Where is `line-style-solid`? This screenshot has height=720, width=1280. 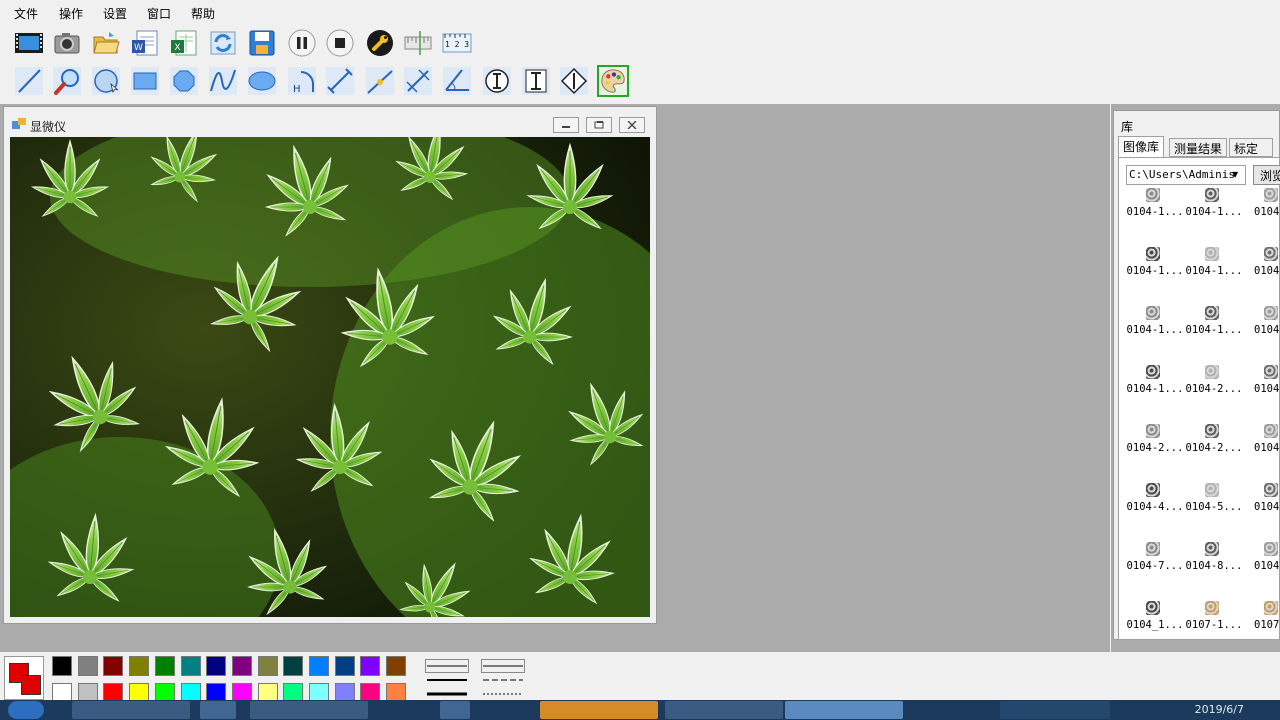 line-style-solid is located at coordinates (503, 666).